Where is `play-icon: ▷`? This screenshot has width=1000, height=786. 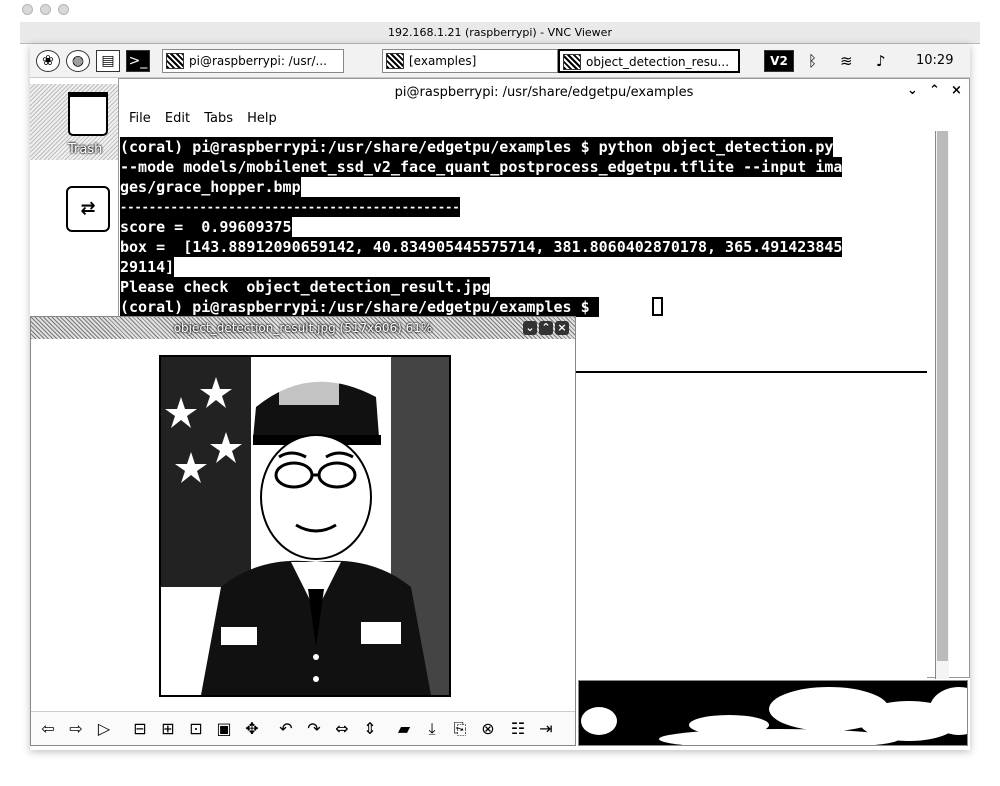 play-icon: ▷ is located at coordinates (104, 729).